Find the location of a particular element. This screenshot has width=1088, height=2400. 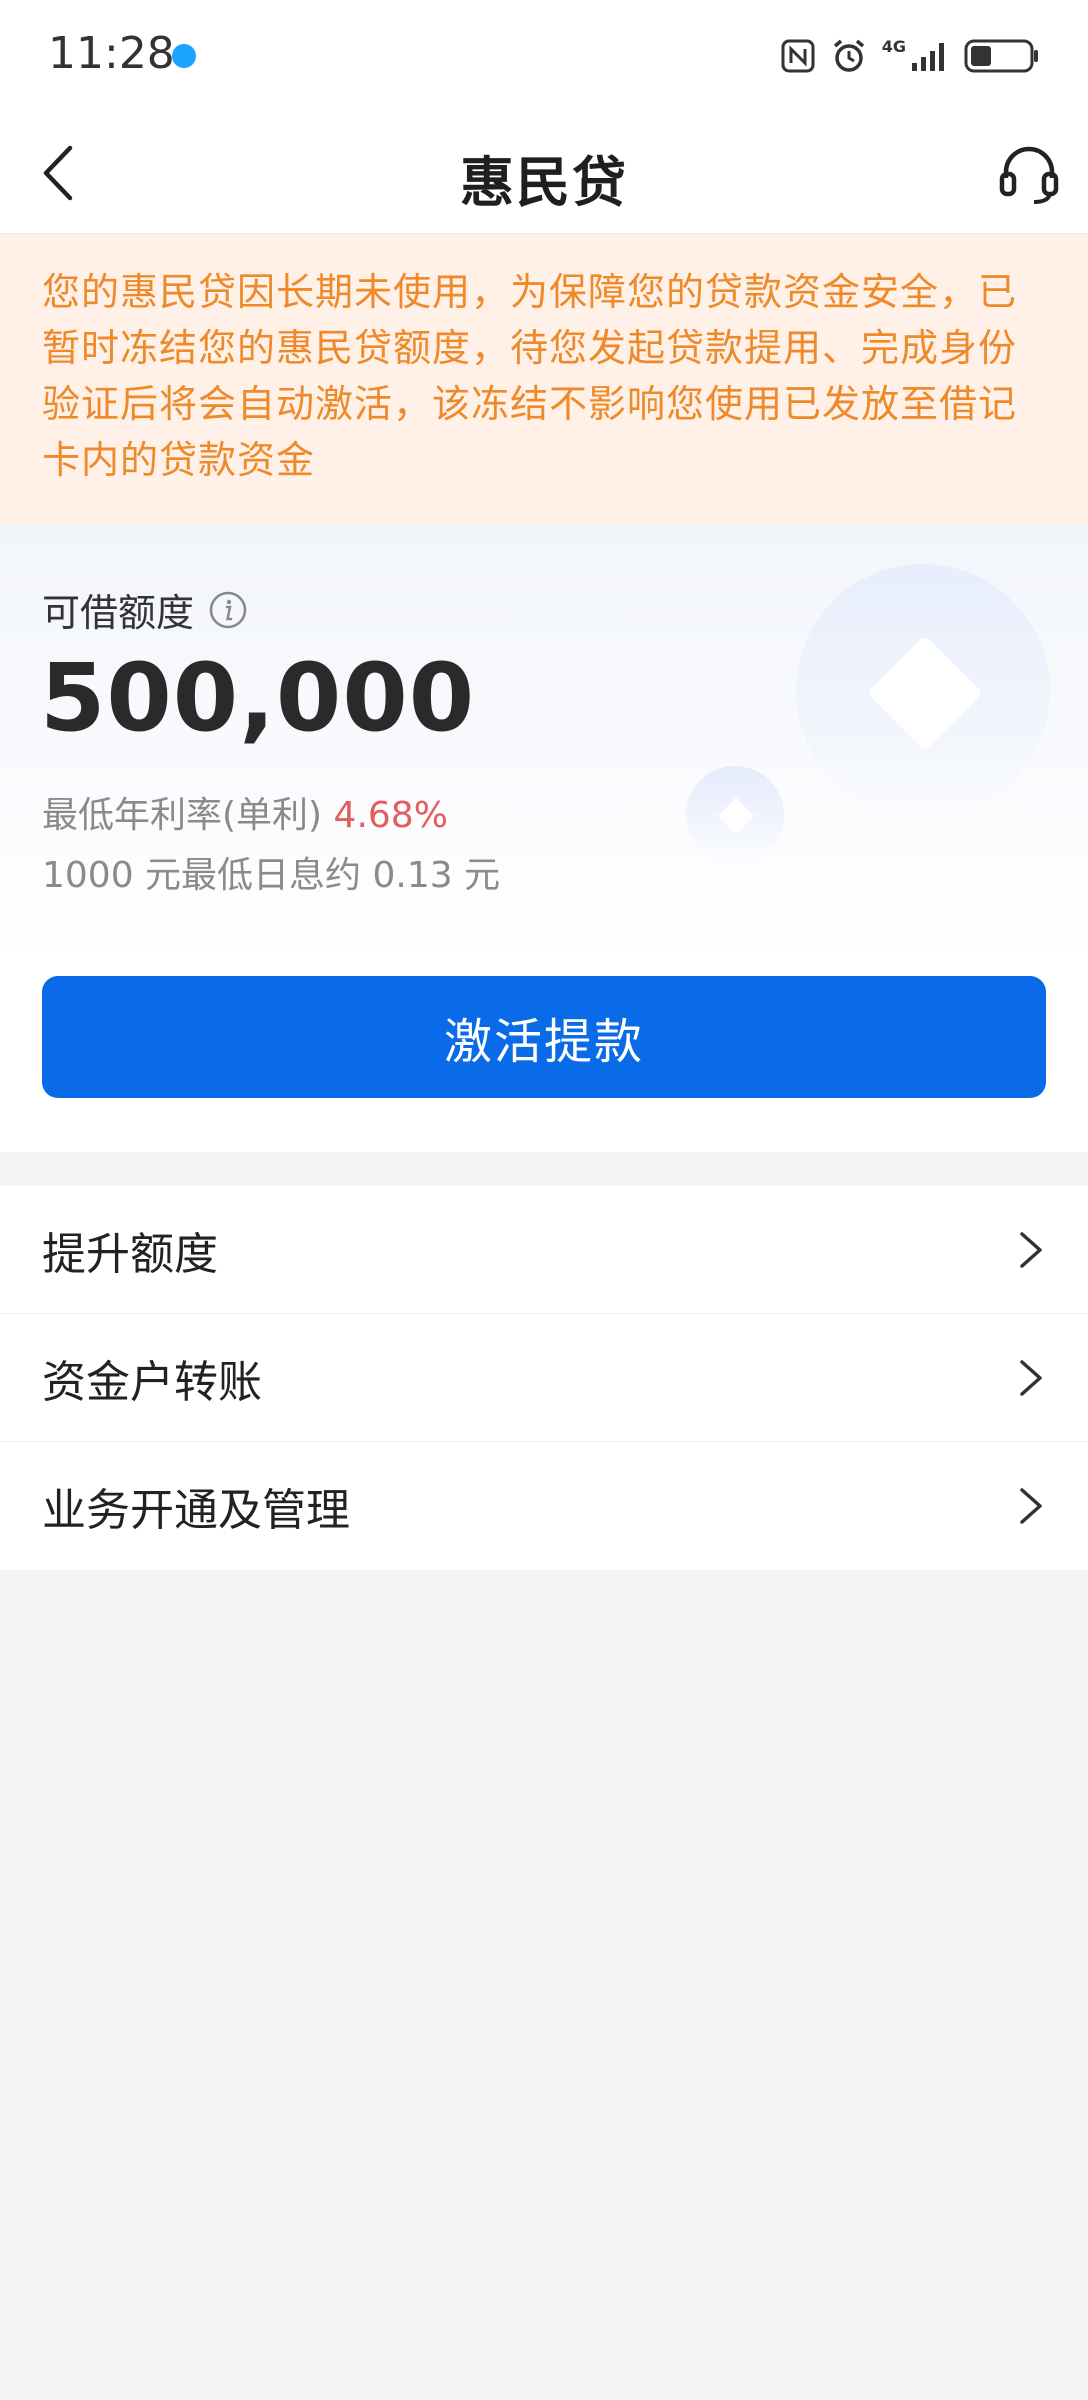

headset-icon is located at coordinates (1029, 173).